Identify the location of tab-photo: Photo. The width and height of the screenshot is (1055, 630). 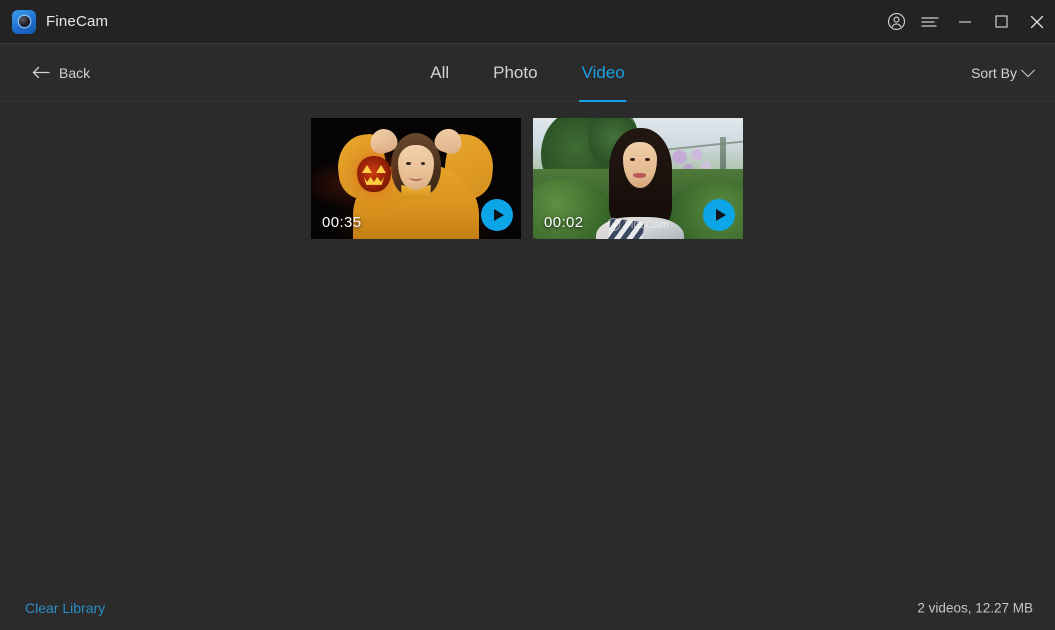
(515, 73).